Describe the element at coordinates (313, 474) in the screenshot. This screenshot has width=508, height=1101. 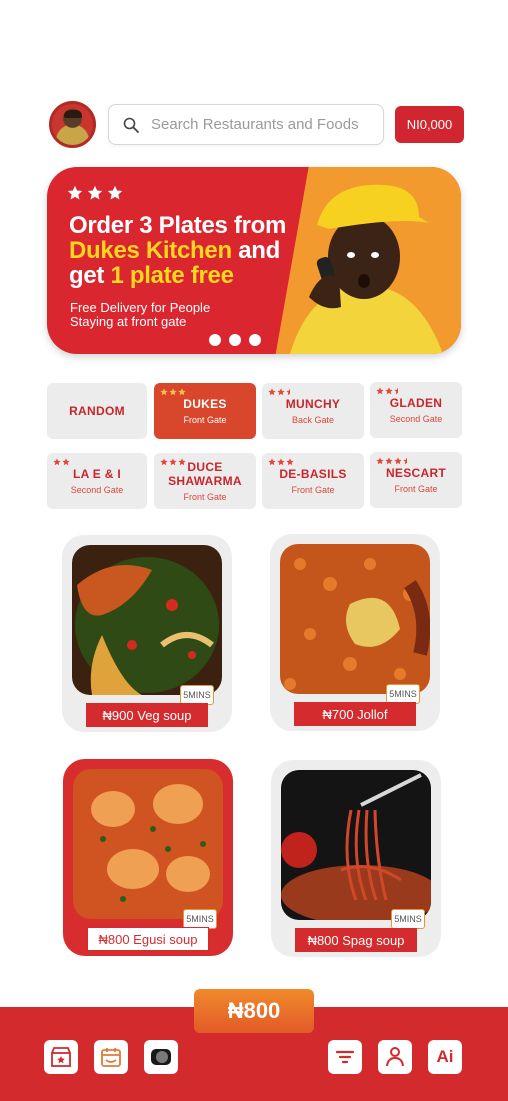
I see `restaurant-name: DE-BASILS` at that location.